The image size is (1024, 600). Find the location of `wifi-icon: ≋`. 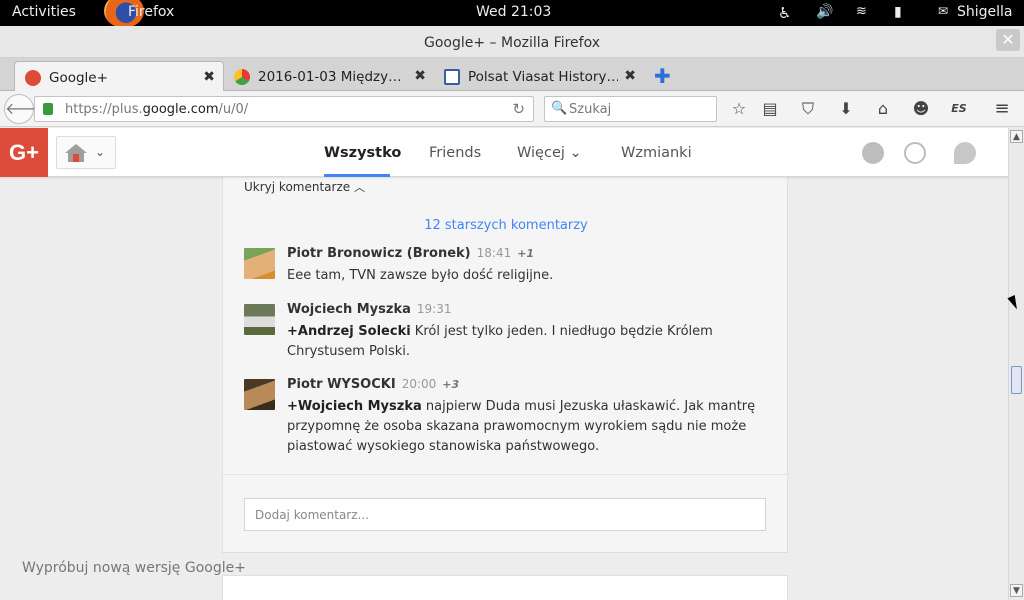

wifi-icon: ≋ is located at coordinates (861, 11).